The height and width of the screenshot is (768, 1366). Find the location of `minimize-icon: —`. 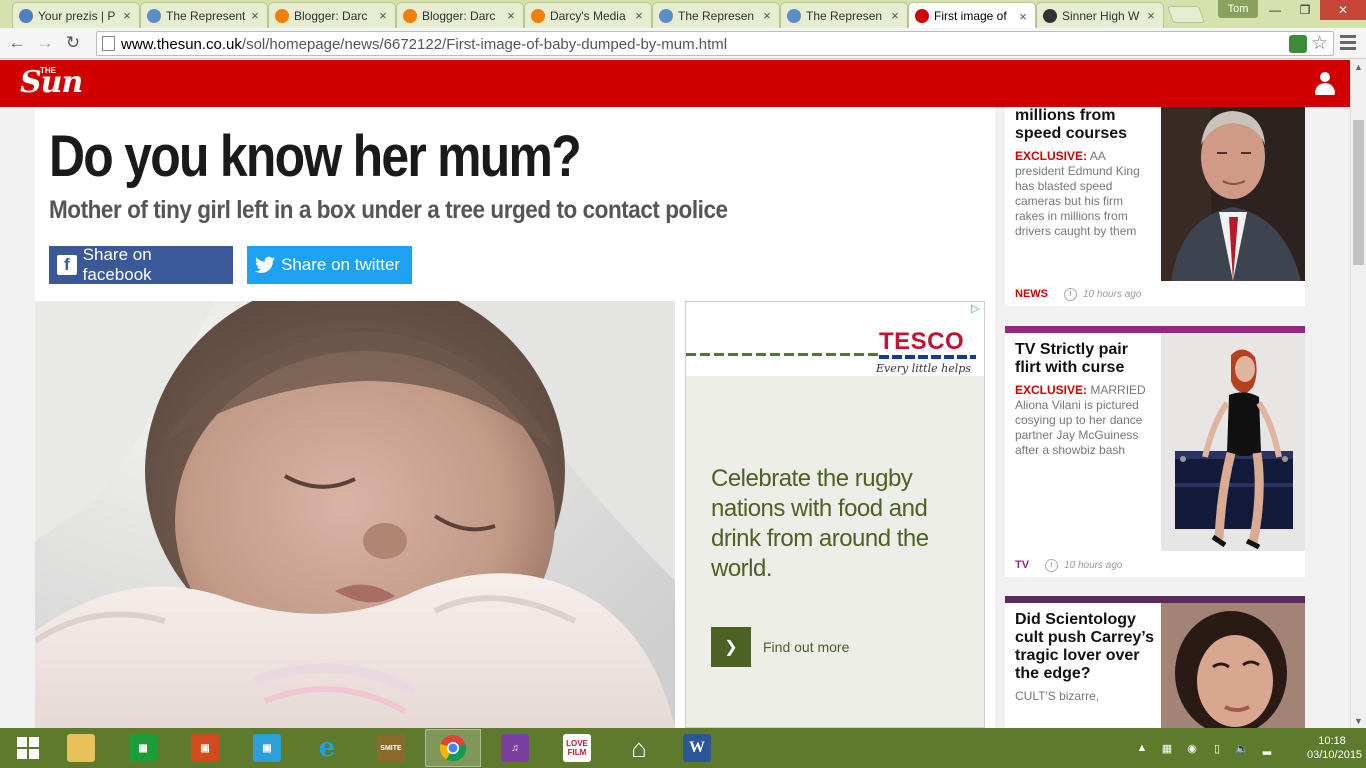

minimize-icon: — is located at coordinates (1275, 10).